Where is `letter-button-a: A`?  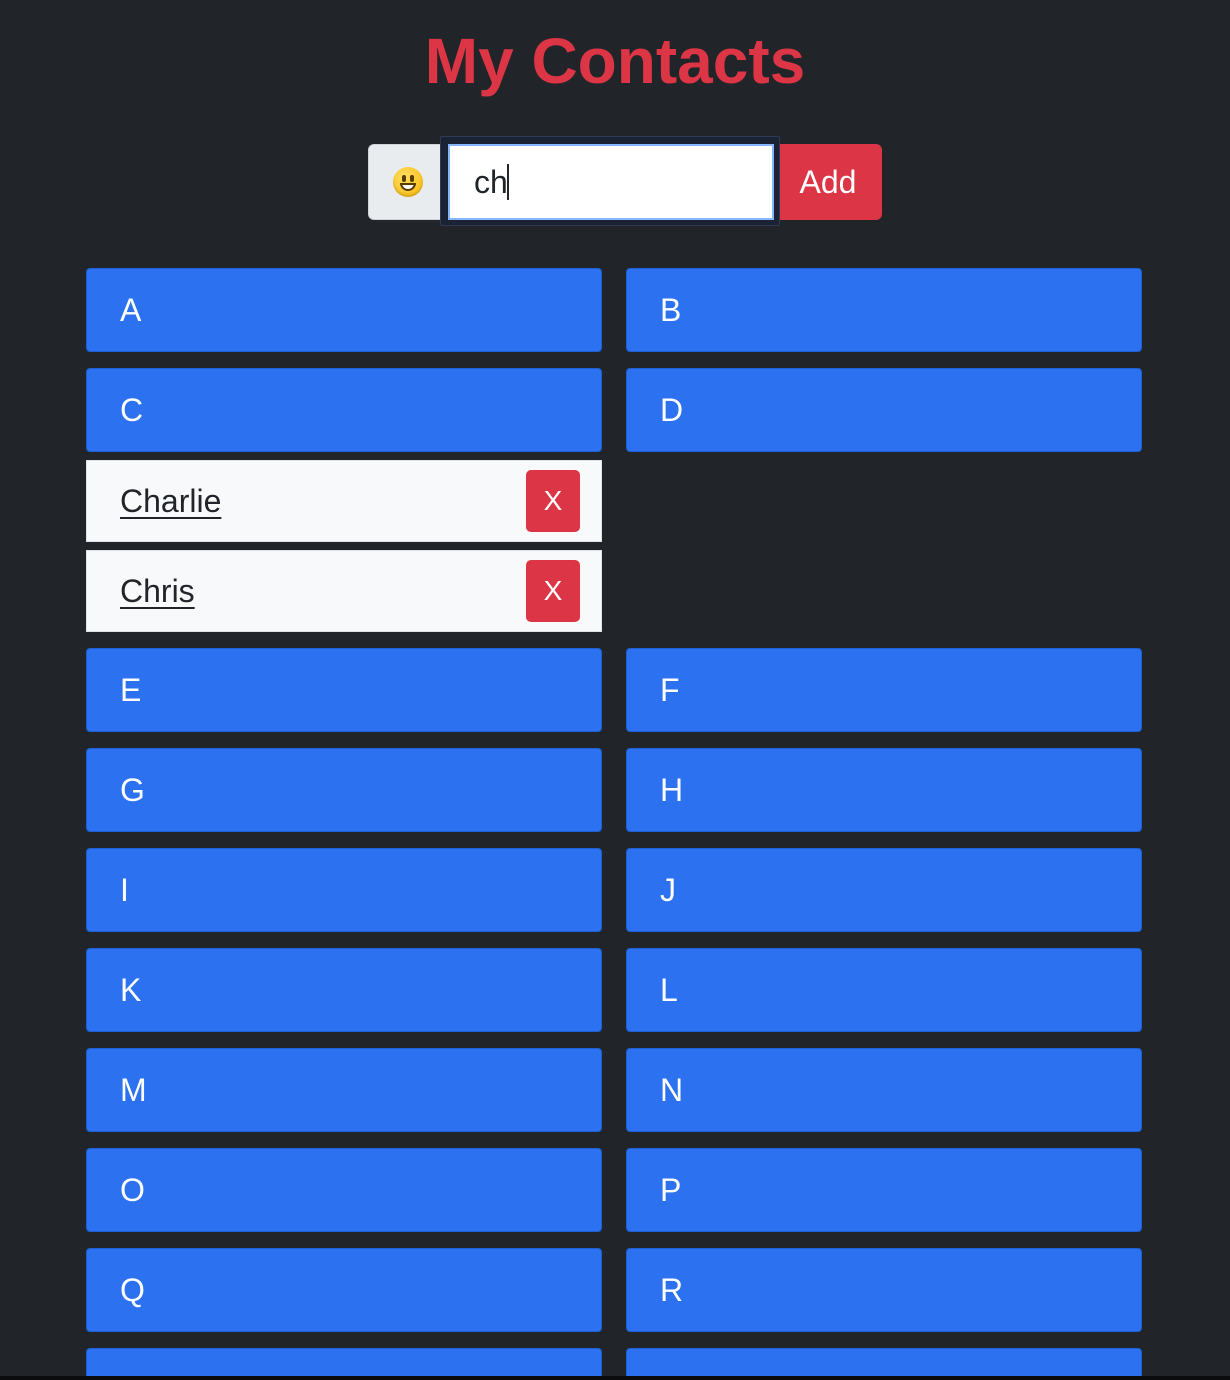 letter-button-a: A is located at coordinates (344, 310).